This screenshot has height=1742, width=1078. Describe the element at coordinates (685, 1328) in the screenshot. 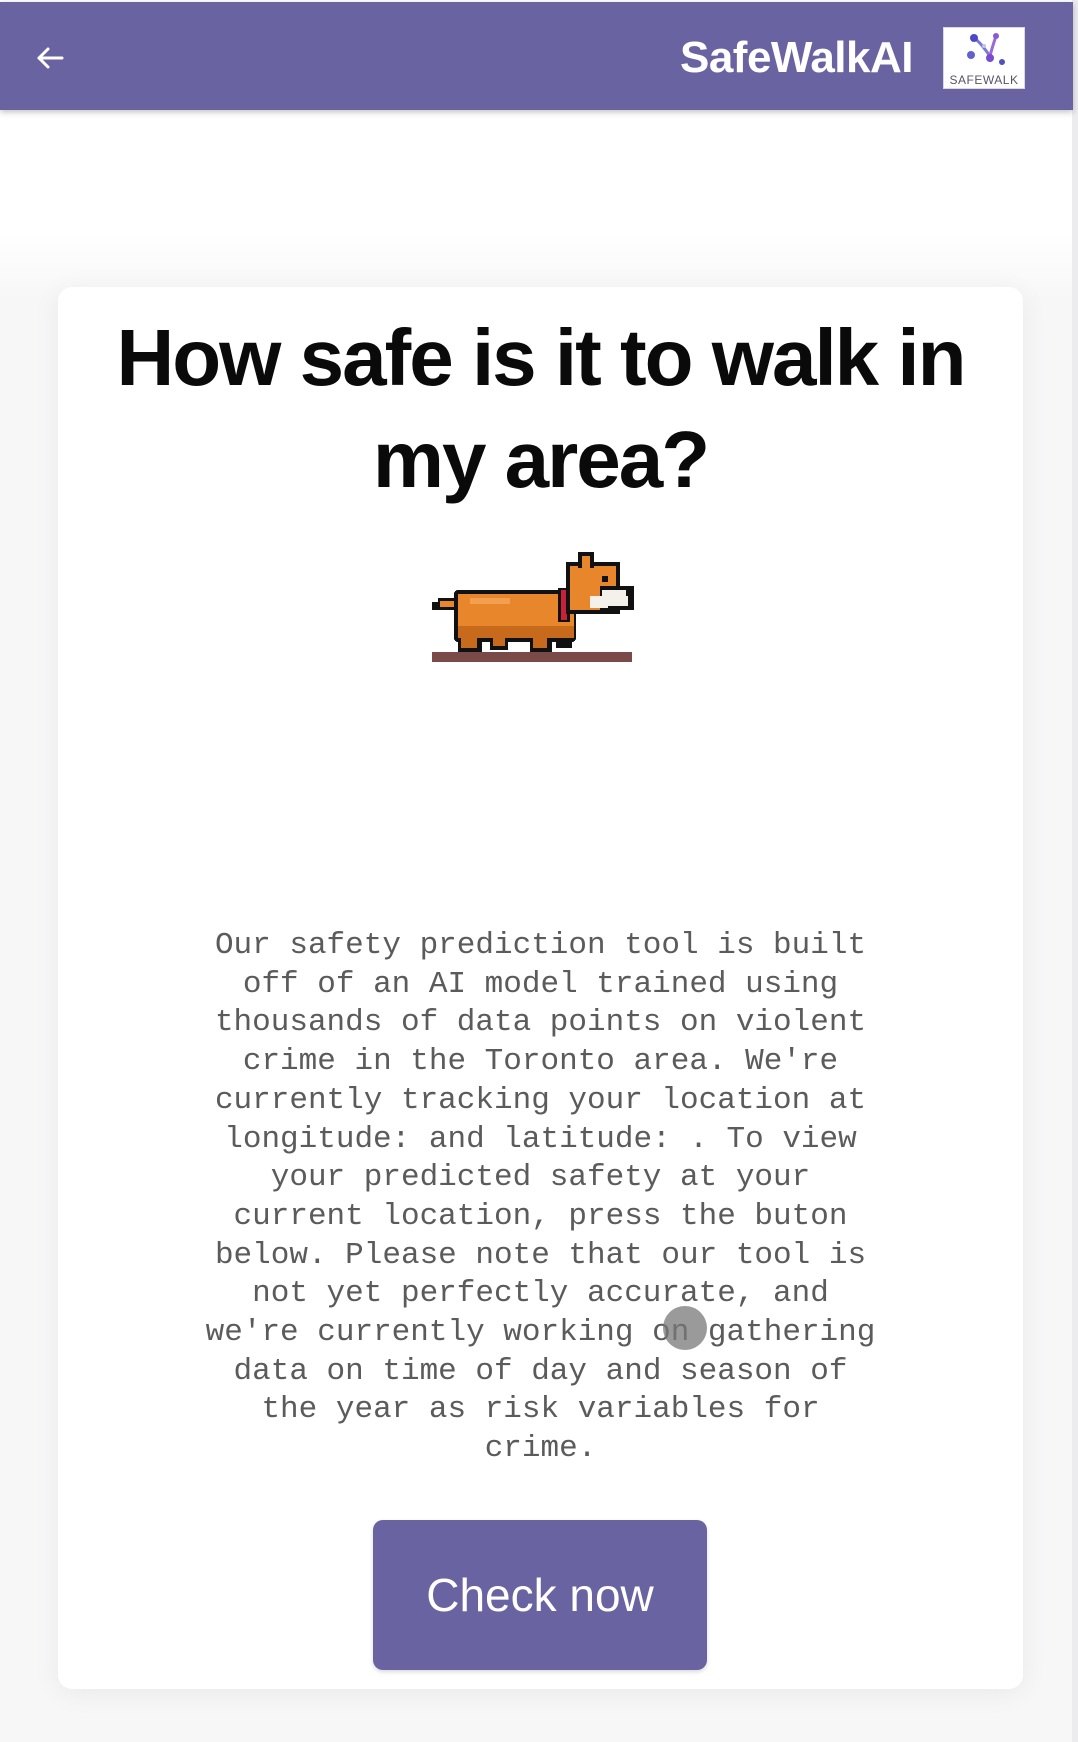

I see `touch-indicator` at that location.